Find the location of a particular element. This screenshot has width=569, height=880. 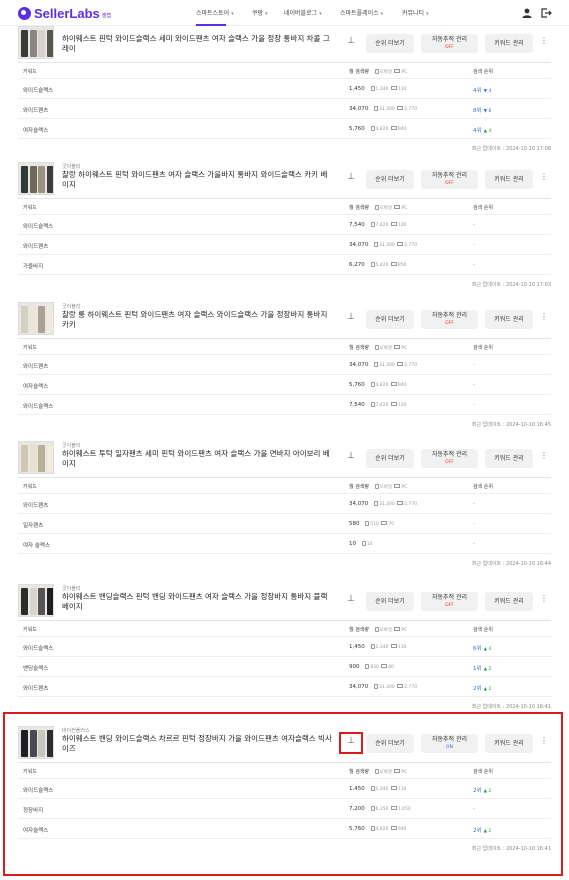

rank-value: 1위 is located at coordinates (477, 669).